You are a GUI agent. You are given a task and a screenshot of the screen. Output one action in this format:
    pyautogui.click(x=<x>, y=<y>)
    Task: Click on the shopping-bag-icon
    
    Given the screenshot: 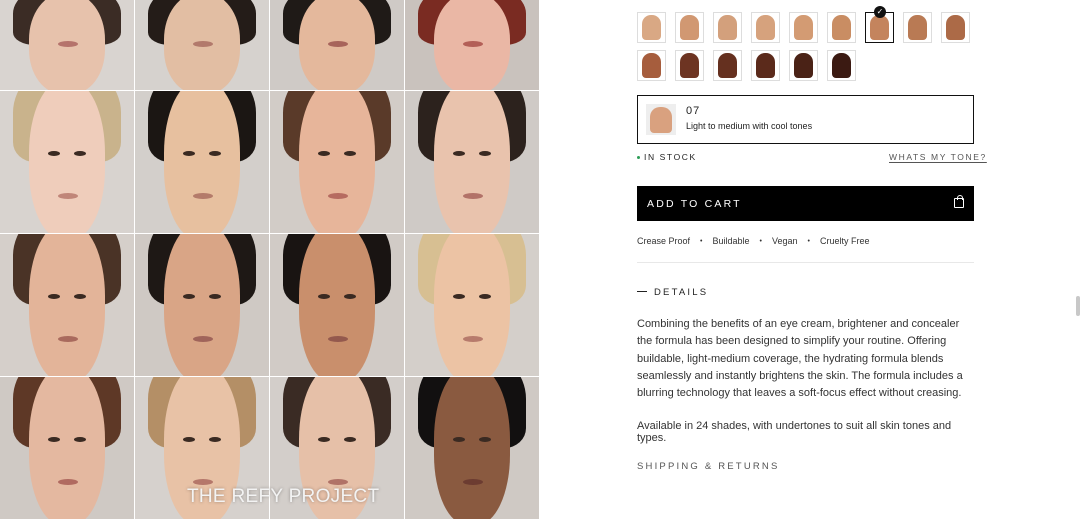 What is the action you would take?
    pyautogui.click(x=959, y=201)
    